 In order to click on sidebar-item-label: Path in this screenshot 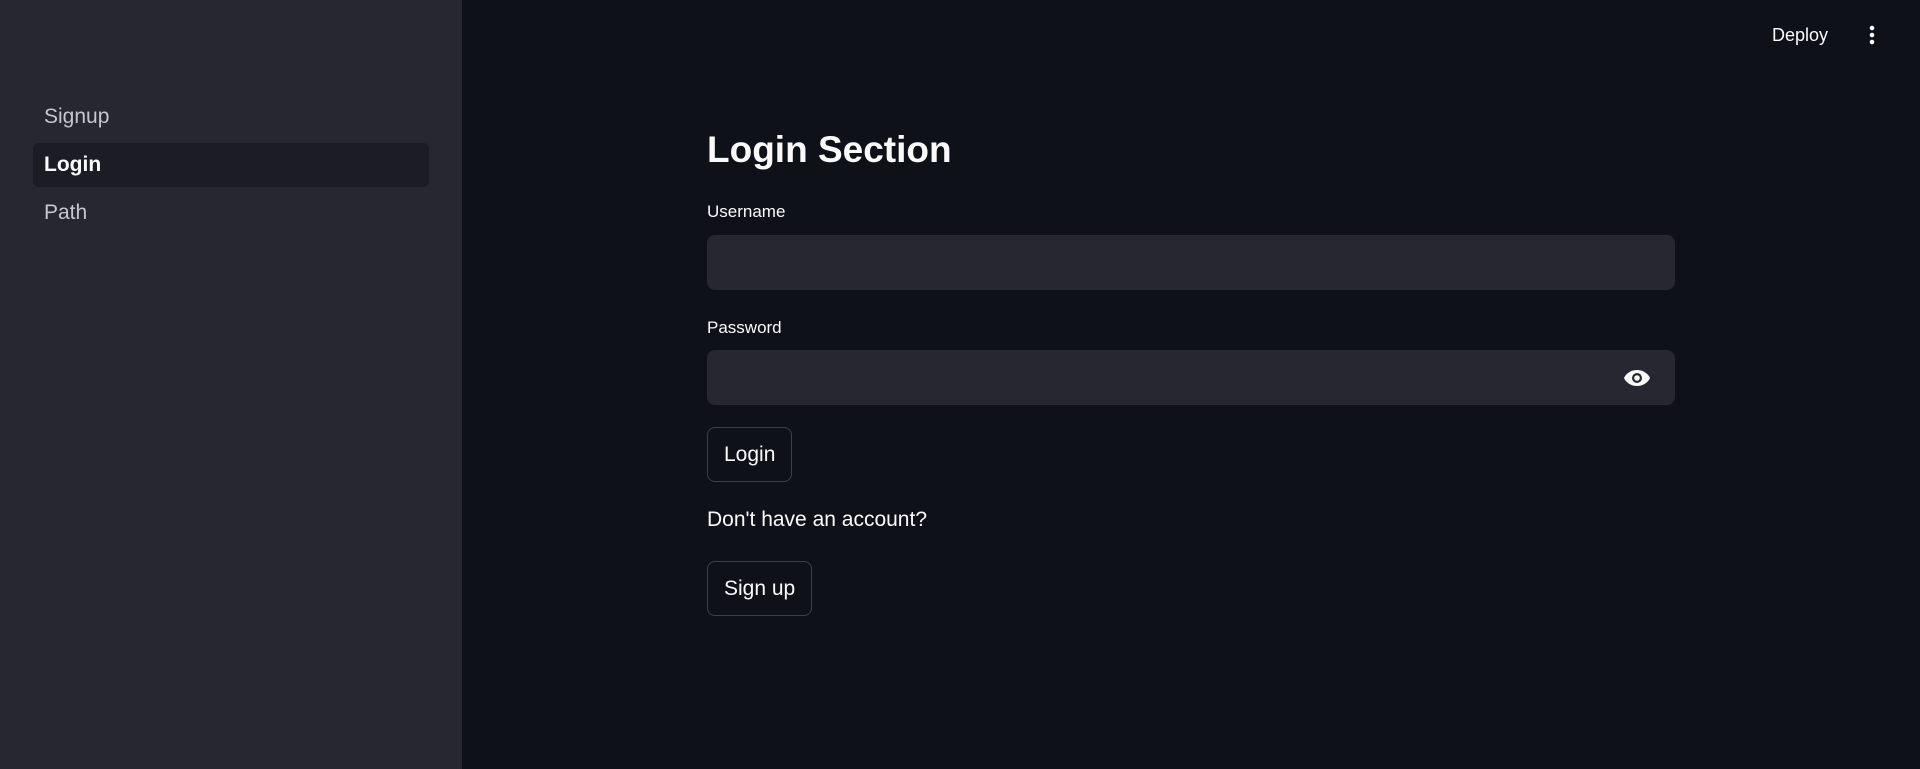, I will do `click(66, 212)`.